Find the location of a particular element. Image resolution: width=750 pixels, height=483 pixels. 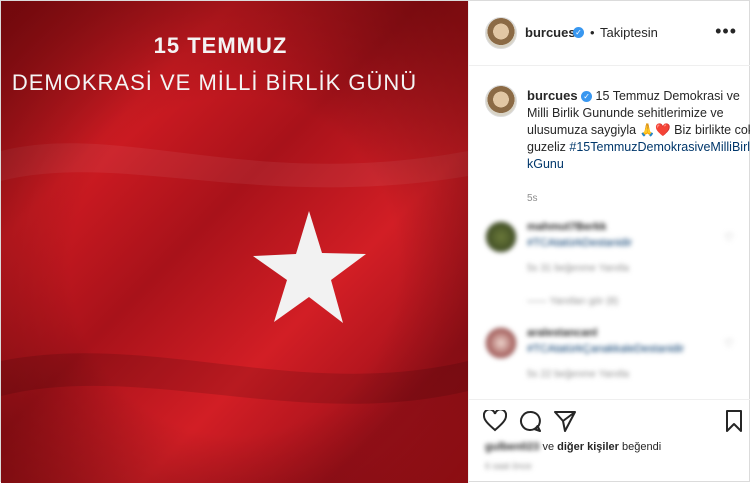

caption-time: 5s is located at coordinates (532, 198).